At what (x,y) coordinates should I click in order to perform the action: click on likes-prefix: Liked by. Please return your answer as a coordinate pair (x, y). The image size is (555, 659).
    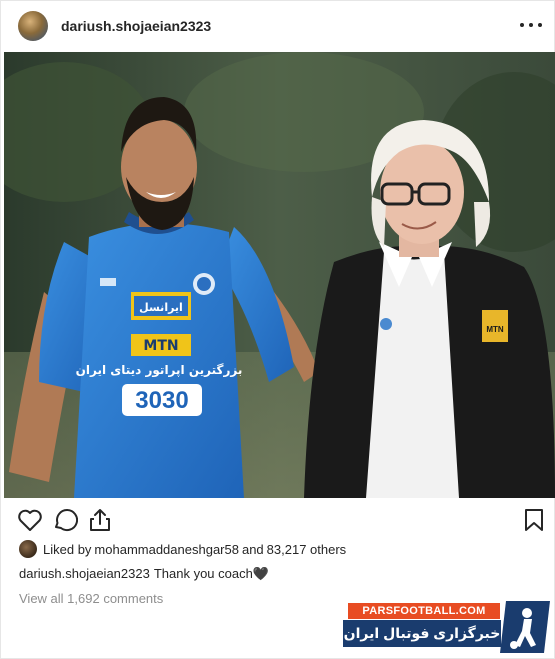
    Looking at the image, I should click on (67, 549).